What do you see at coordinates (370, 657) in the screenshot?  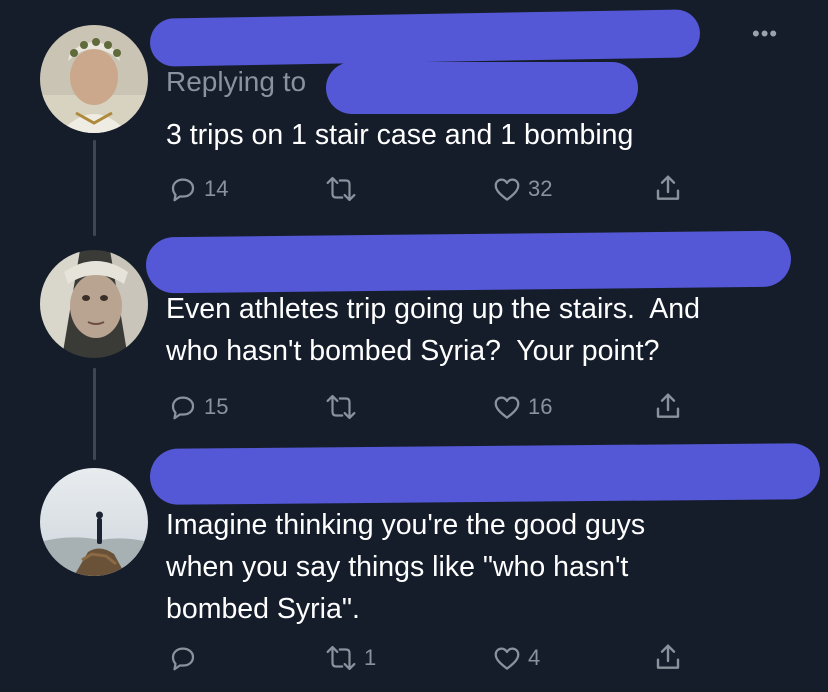 I see `retweet-count: 1` at bounding box center [370, 657].